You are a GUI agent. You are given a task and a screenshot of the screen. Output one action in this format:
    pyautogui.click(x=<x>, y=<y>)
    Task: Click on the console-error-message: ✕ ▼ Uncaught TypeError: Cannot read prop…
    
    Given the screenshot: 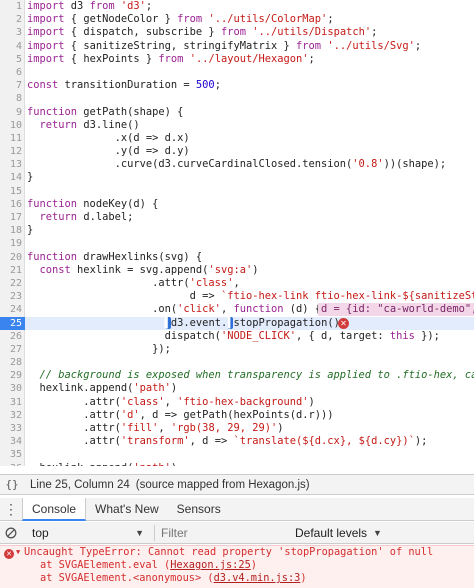 What is the action you would take?
    pyautogui.click(x=237, y=552)
    